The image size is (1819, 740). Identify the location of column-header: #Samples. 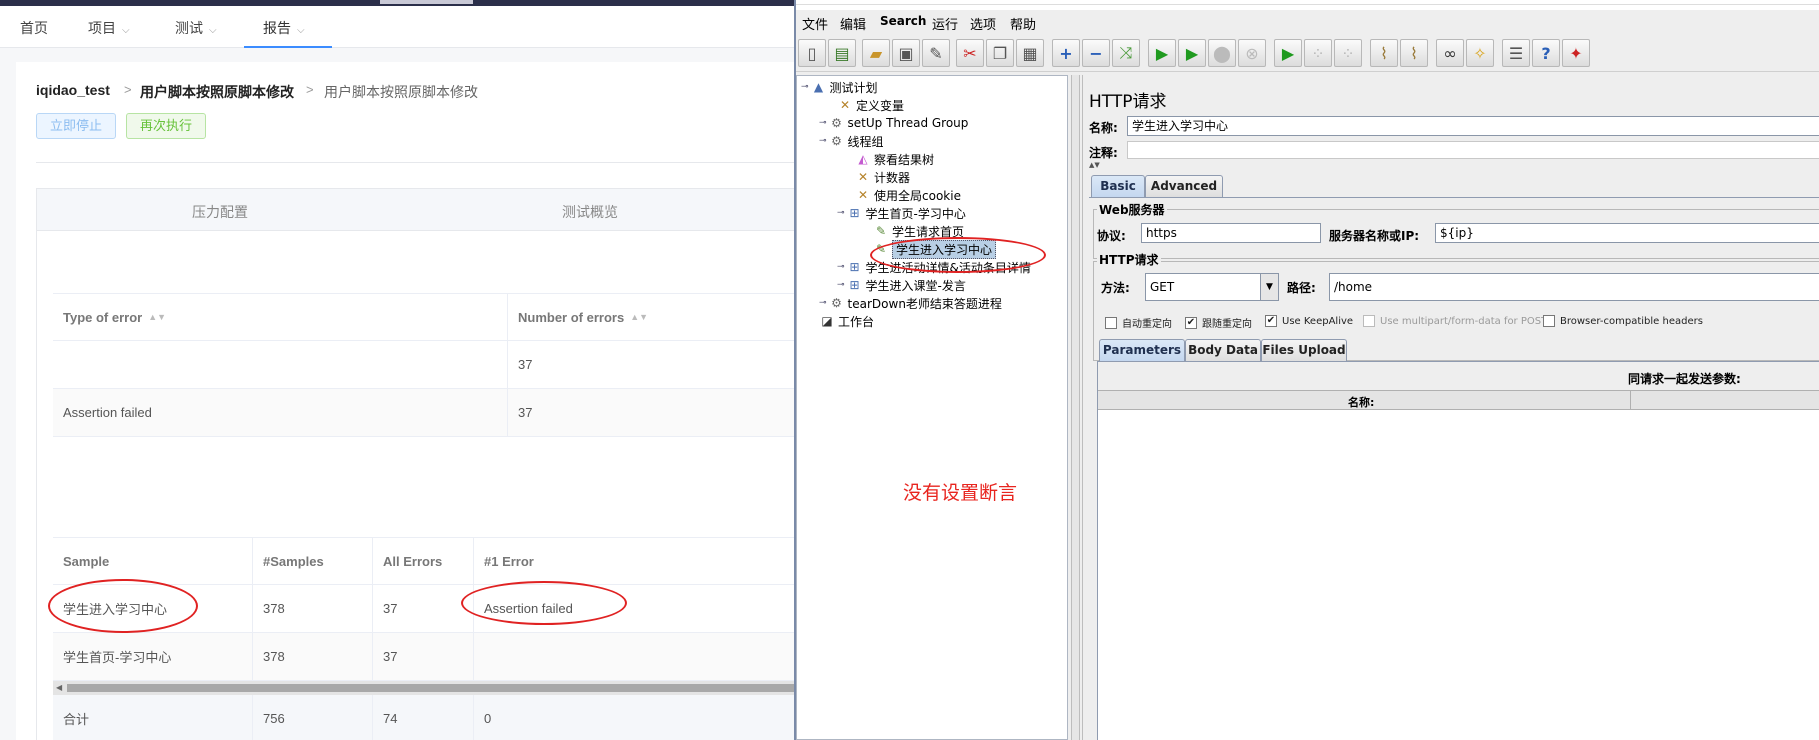
(313, 561).